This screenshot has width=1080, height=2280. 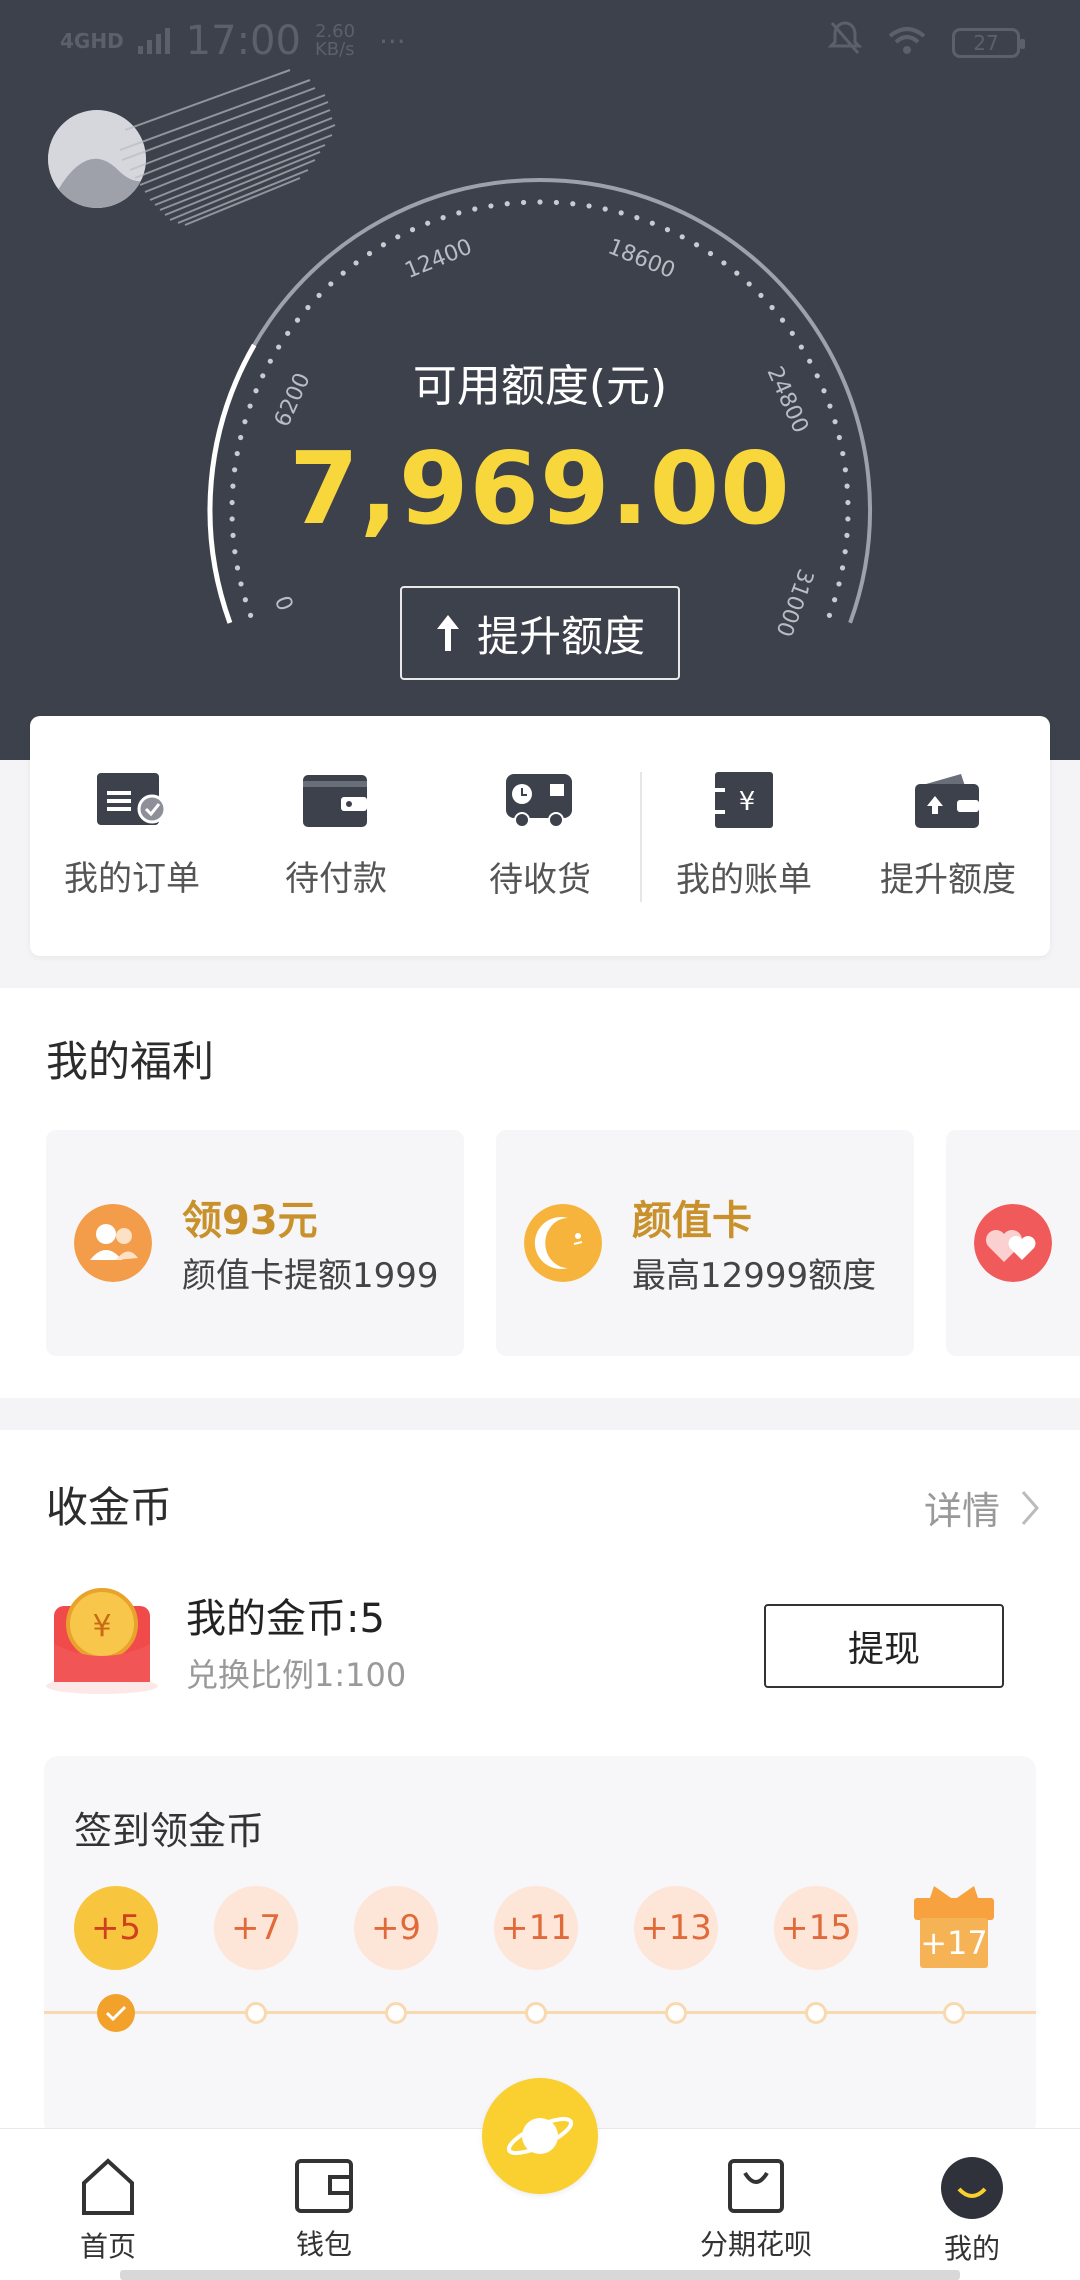 I want to click on more-dots: ···, so click(x=392, y=41).